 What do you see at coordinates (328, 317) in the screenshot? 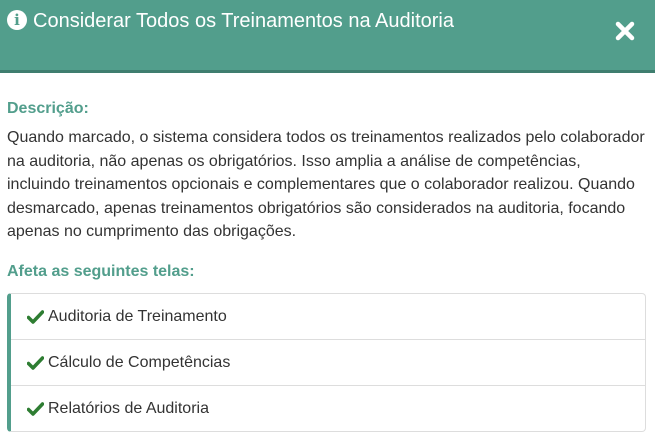
I see `list-item: Auditoria de Treinamento` at bounding box center [328, 317].